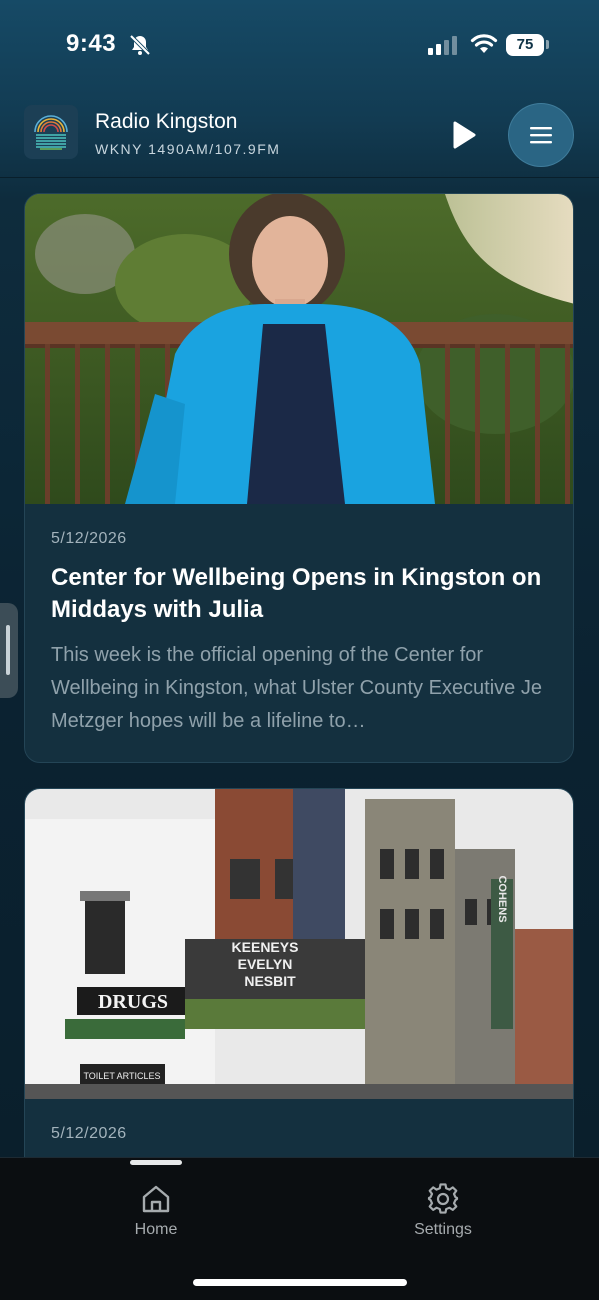 The image size is (599, 1300). Describe the element at coordinates (547, 44) in the screenshot. I see `battery-tip` at that location.